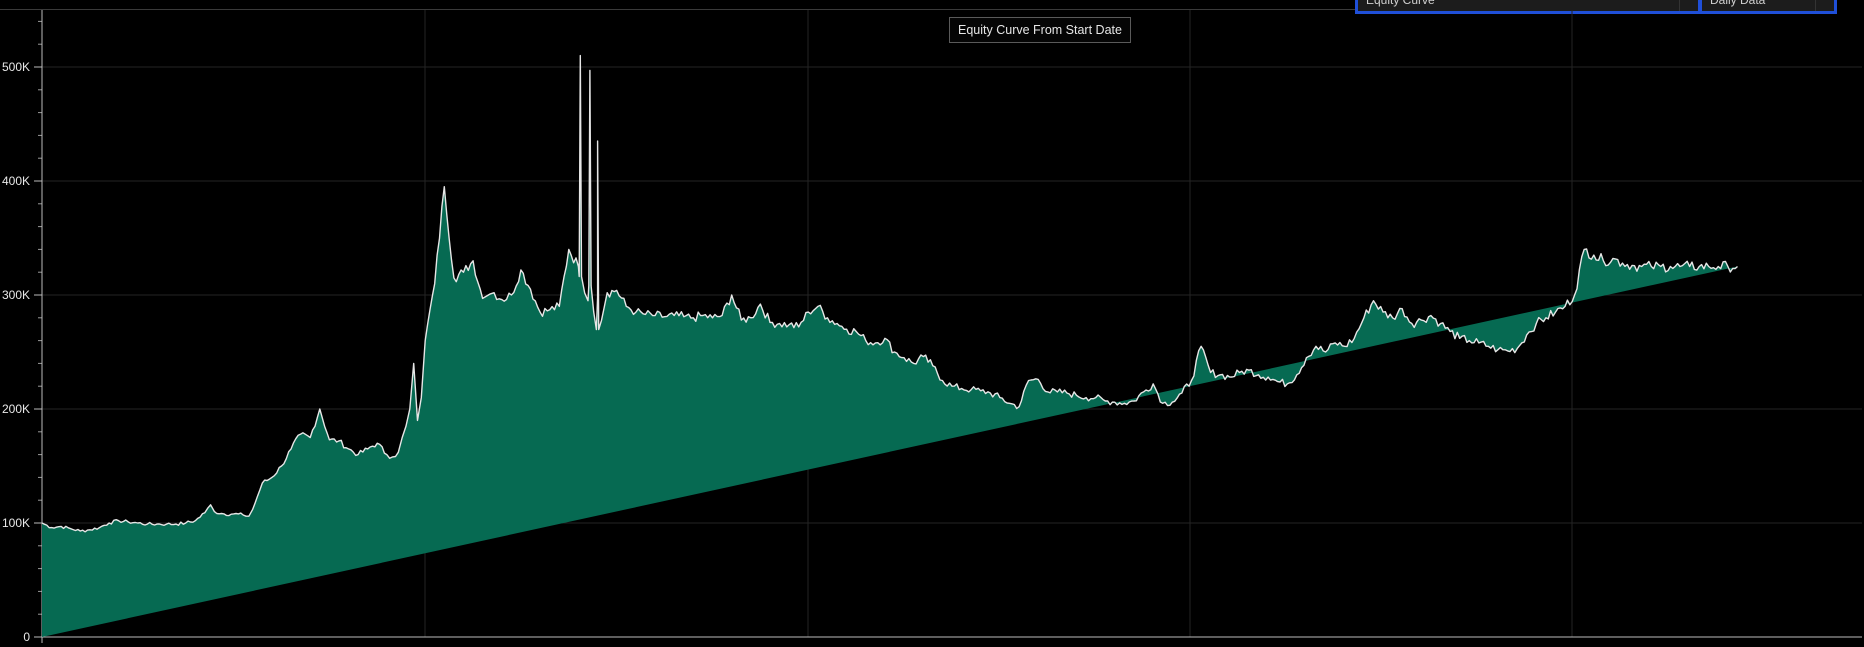  What do you see at coordinates (1040, 30) in the screenshot?
I see `chart-title: Equity Curve From Start Date` at bounding box center [1040, 30].